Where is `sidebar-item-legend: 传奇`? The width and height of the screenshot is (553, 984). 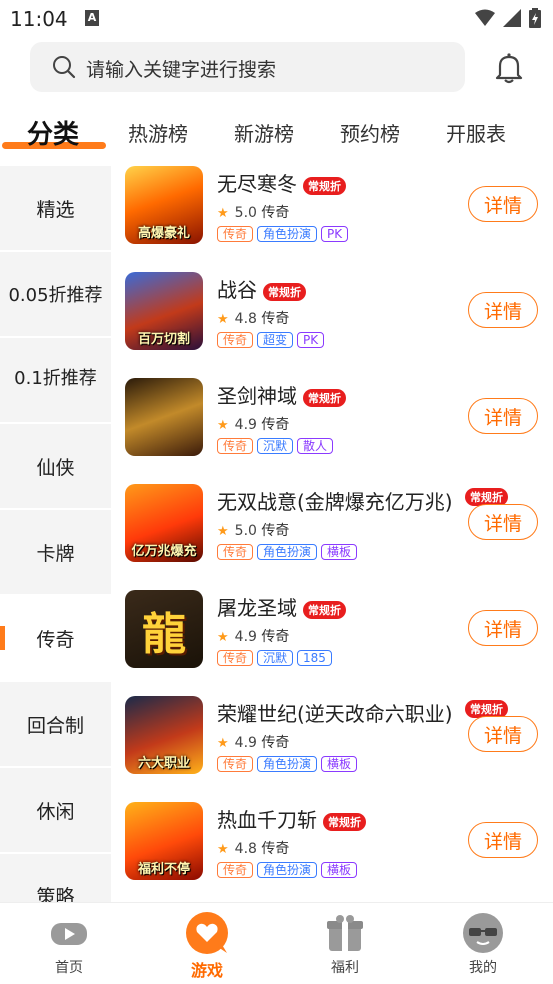 sidebar-item-legend: 传奇 is located at coordinates (55, 638).